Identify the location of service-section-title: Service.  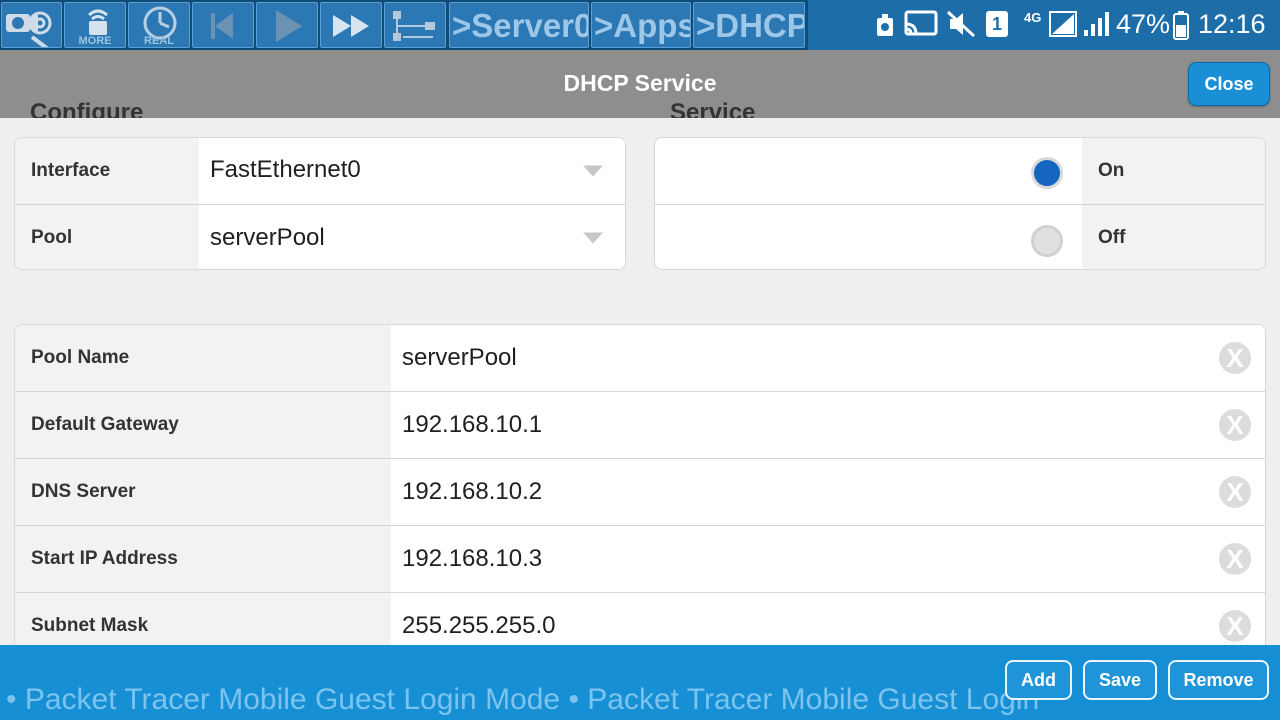
(713, 109).